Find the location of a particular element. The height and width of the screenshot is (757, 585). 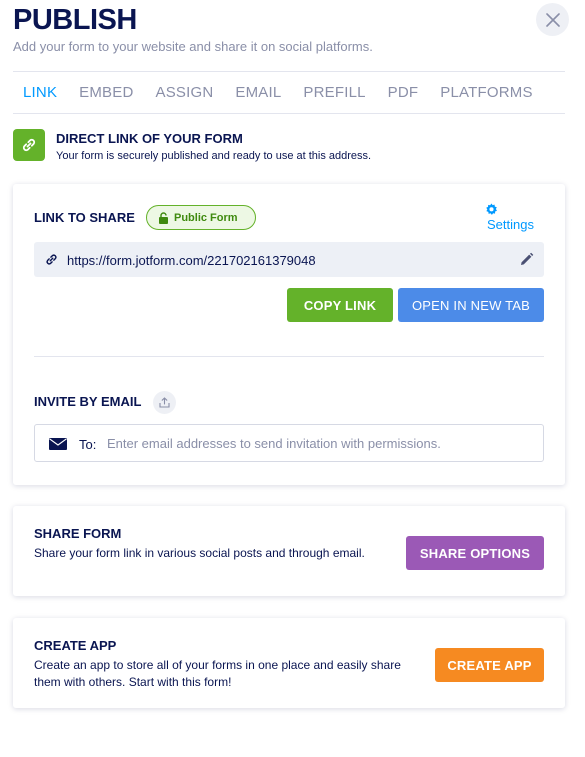

form-url: https://form.jotform.com/221702161379048 is located at coordinates (191, 260).